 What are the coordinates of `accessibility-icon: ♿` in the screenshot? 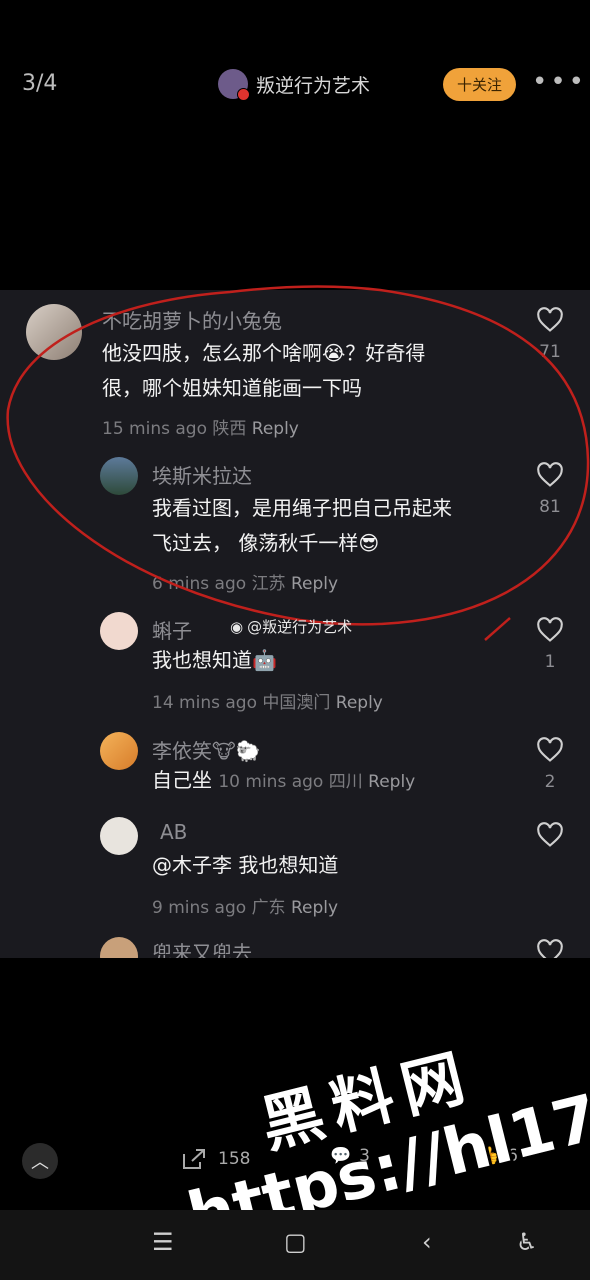 It's located at (527, 1242).